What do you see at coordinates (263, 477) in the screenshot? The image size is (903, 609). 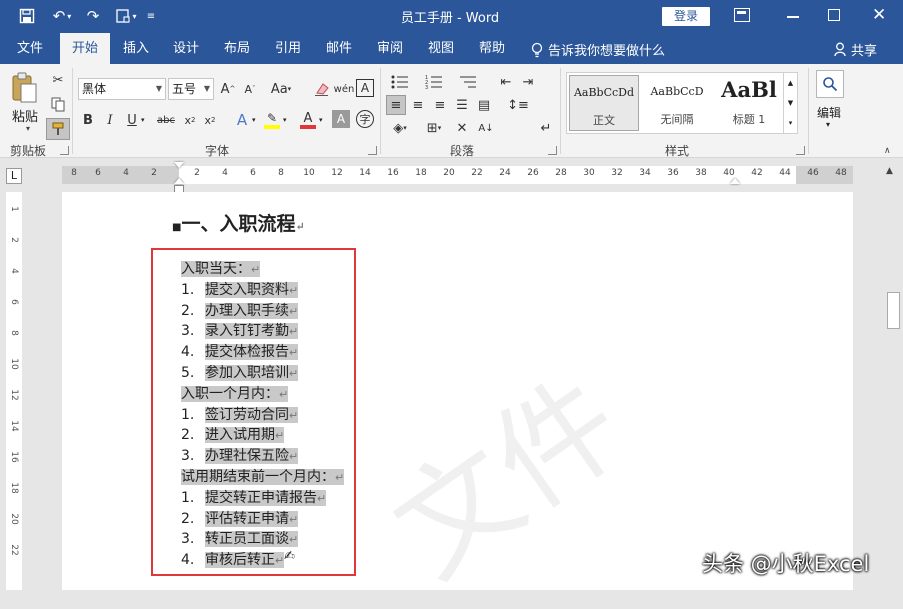 I see `list-item: 试用期结束前一个月内：↵` at bounding box center [263, 477].